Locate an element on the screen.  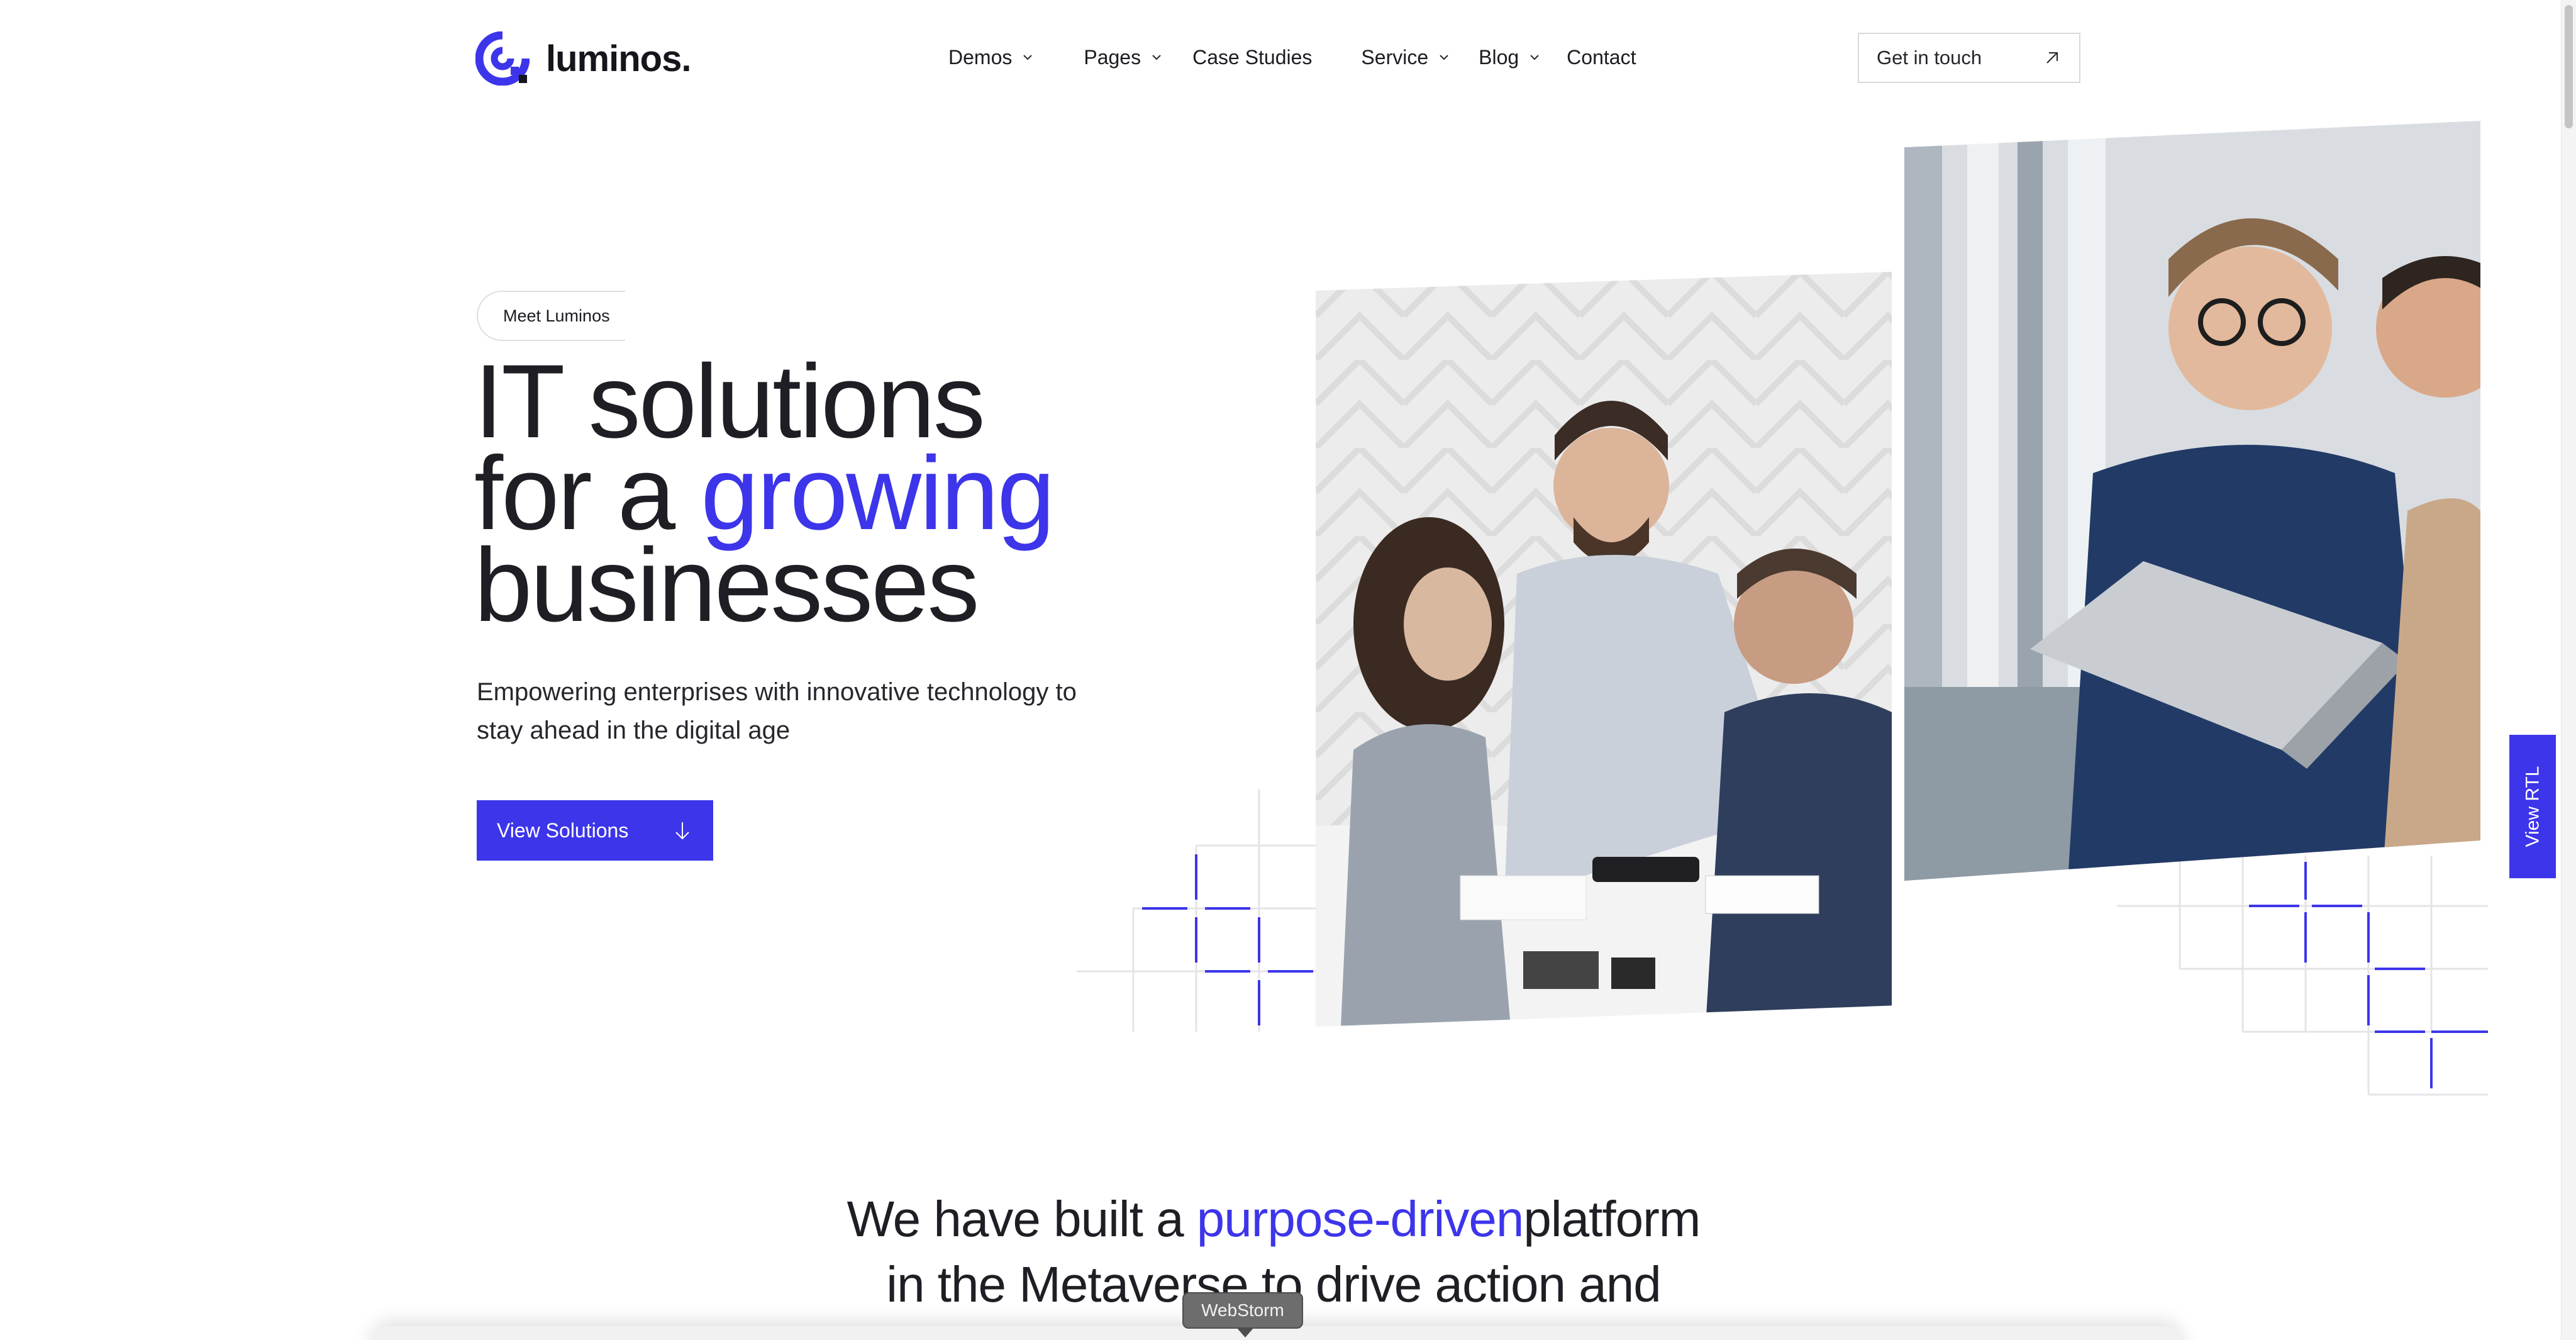
dock-tooltip: WebStorm is located at coordinates (1242, 1314).